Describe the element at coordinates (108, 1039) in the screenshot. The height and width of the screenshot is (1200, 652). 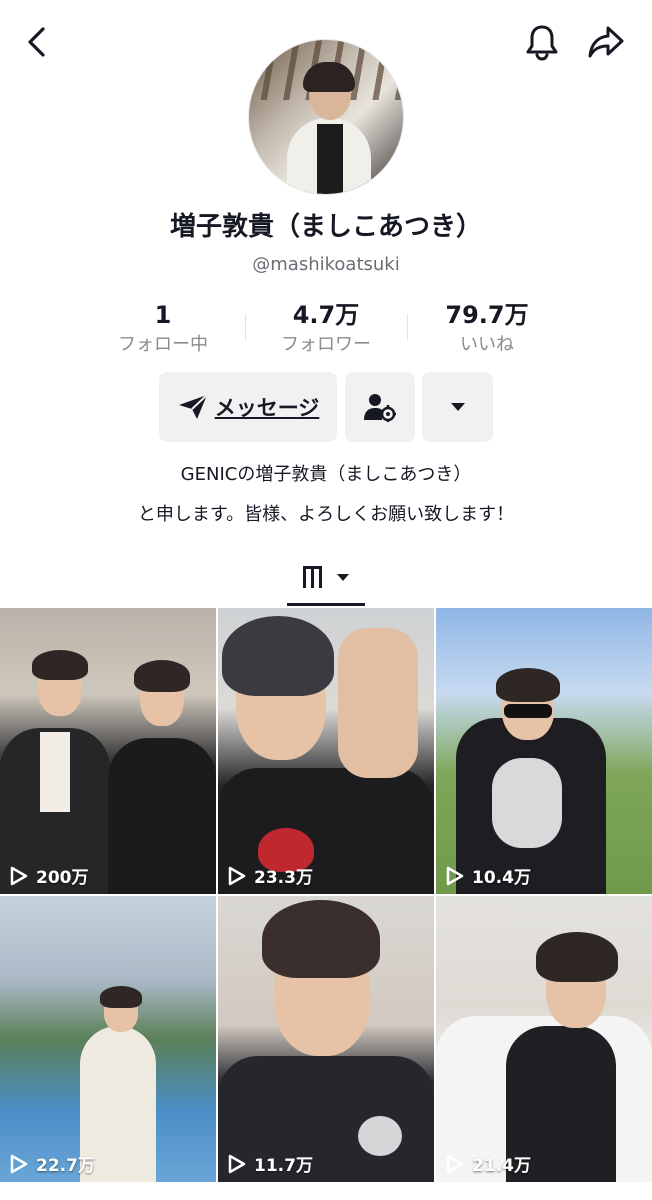
I see `video-thumbnail: 22.7万` at that location.